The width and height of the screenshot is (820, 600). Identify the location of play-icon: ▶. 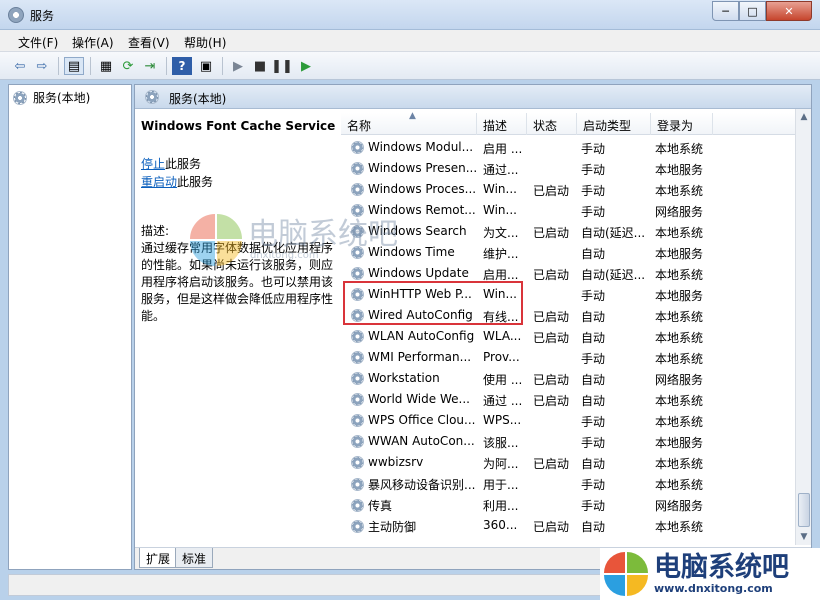
(238, 66).